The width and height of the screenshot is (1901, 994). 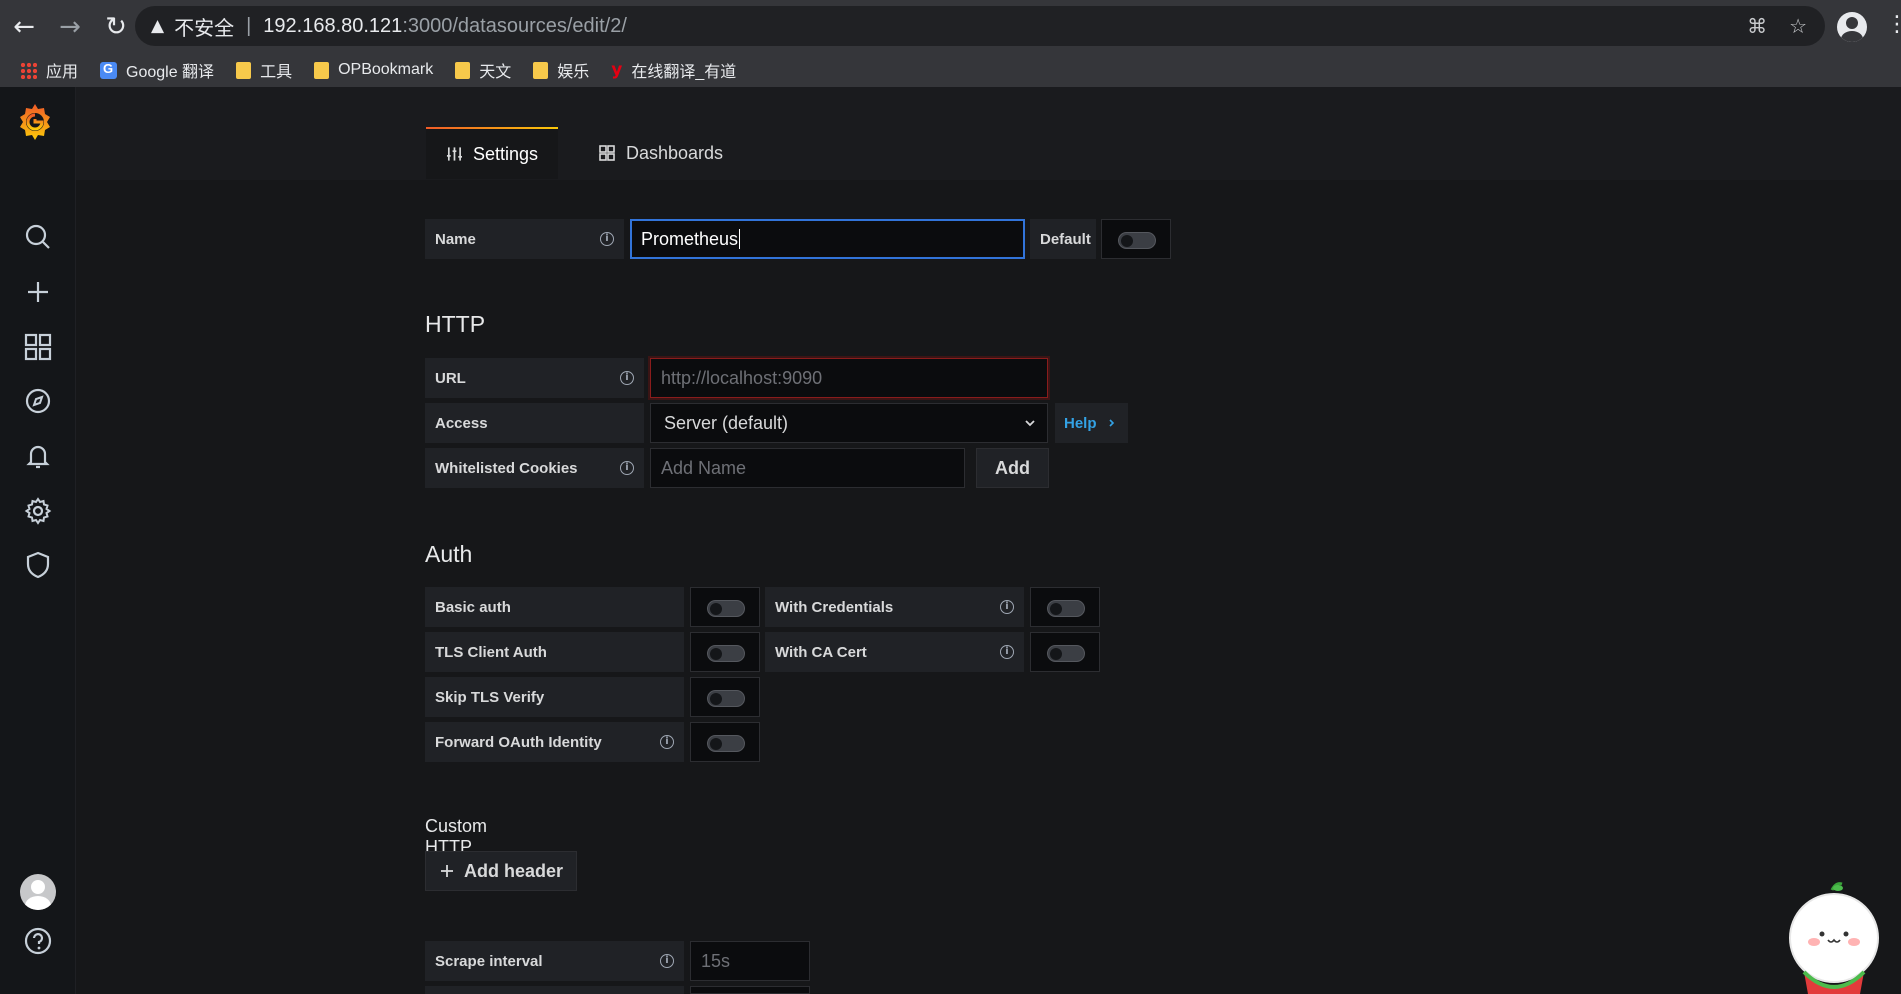 What do you see at coordinates (109, 70) in the screenshot?
I see `google-translate-icon` at bounding box center [109, 70].